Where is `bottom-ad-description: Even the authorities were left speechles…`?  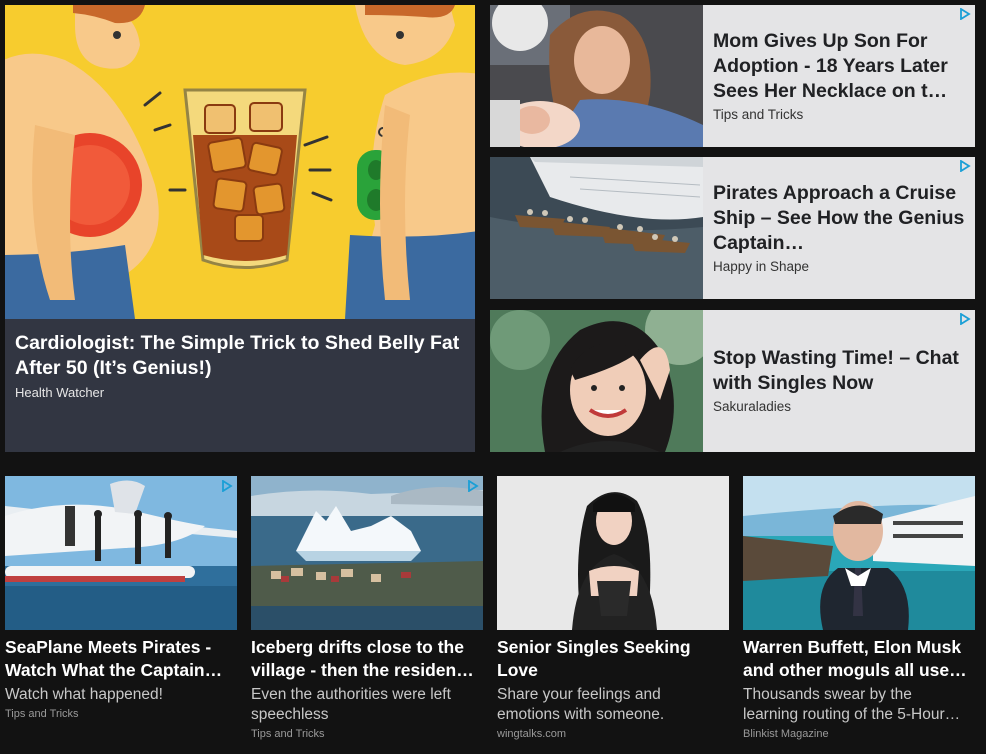 bottom-ad-description: Even the authorities were left speechles… is located at coordinates (367, 705).